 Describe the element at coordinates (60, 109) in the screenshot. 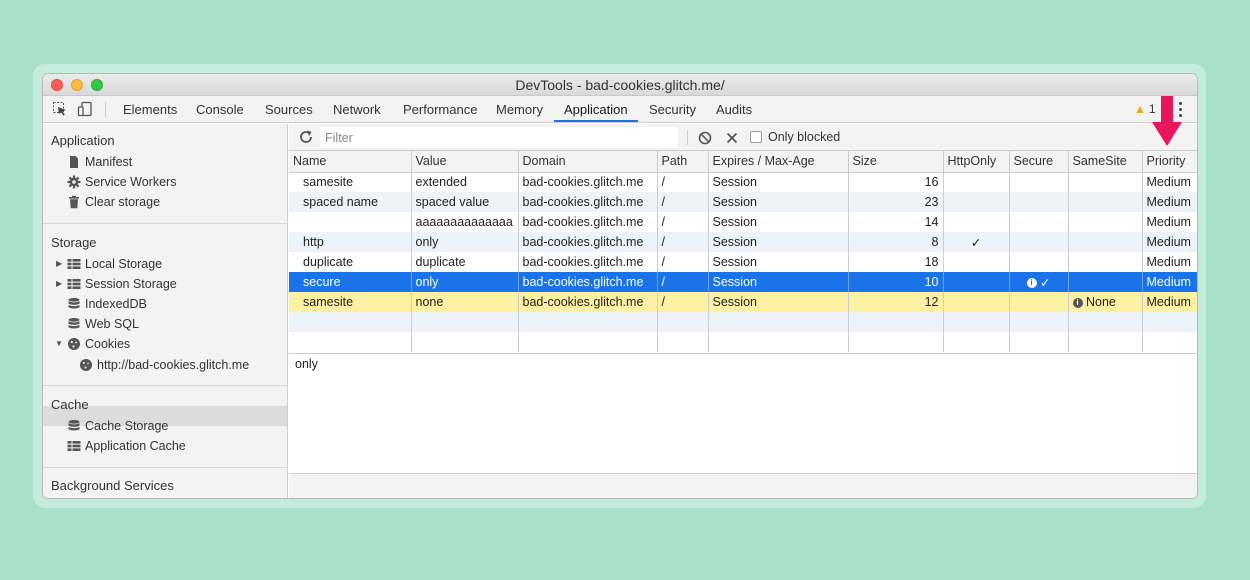

I see `inspect-element-icon` at that location.